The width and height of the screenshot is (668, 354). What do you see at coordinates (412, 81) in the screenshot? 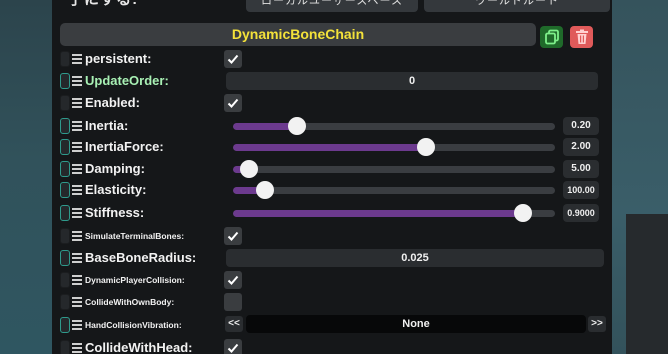
I see `update-order-input: 0` at bounding box center [412, 81].